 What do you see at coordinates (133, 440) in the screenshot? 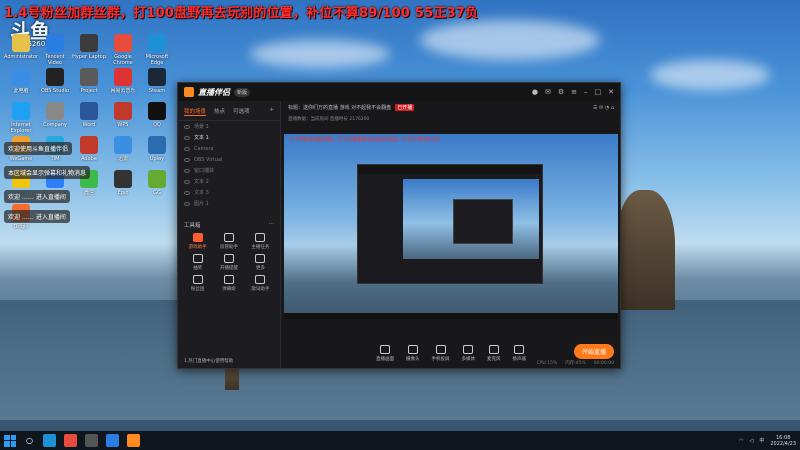
I see `live-companion-taskbar-icon` at bounding box center [133, 440].